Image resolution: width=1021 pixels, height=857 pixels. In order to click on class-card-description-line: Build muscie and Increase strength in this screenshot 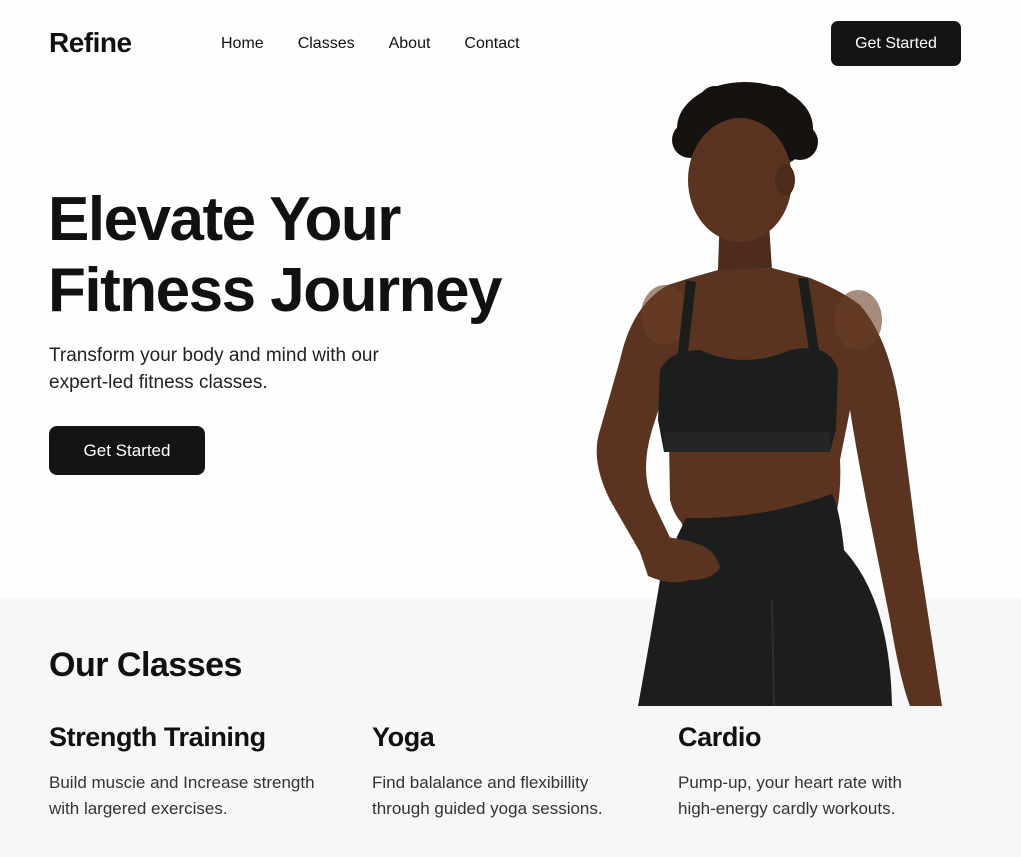, I will do `click(182, 782)`.